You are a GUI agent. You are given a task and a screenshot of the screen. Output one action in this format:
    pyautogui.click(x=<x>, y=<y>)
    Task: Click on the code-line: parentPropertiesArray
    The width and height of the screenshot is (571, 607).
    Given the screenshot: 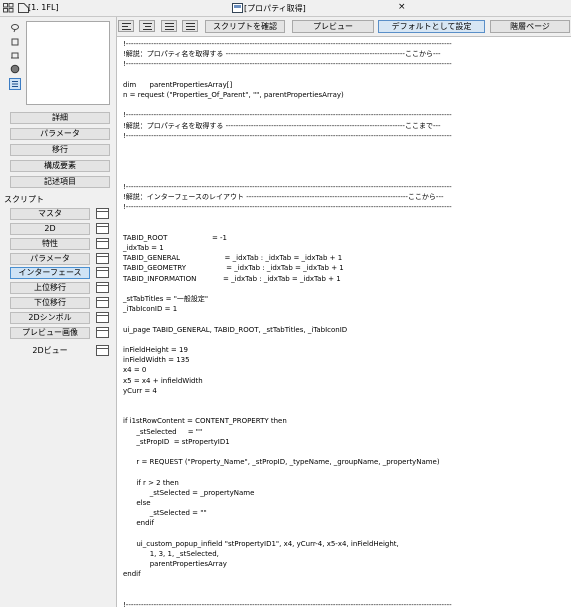 What is the action you would take?
    pyautogui.click(x=175, y=564)
    